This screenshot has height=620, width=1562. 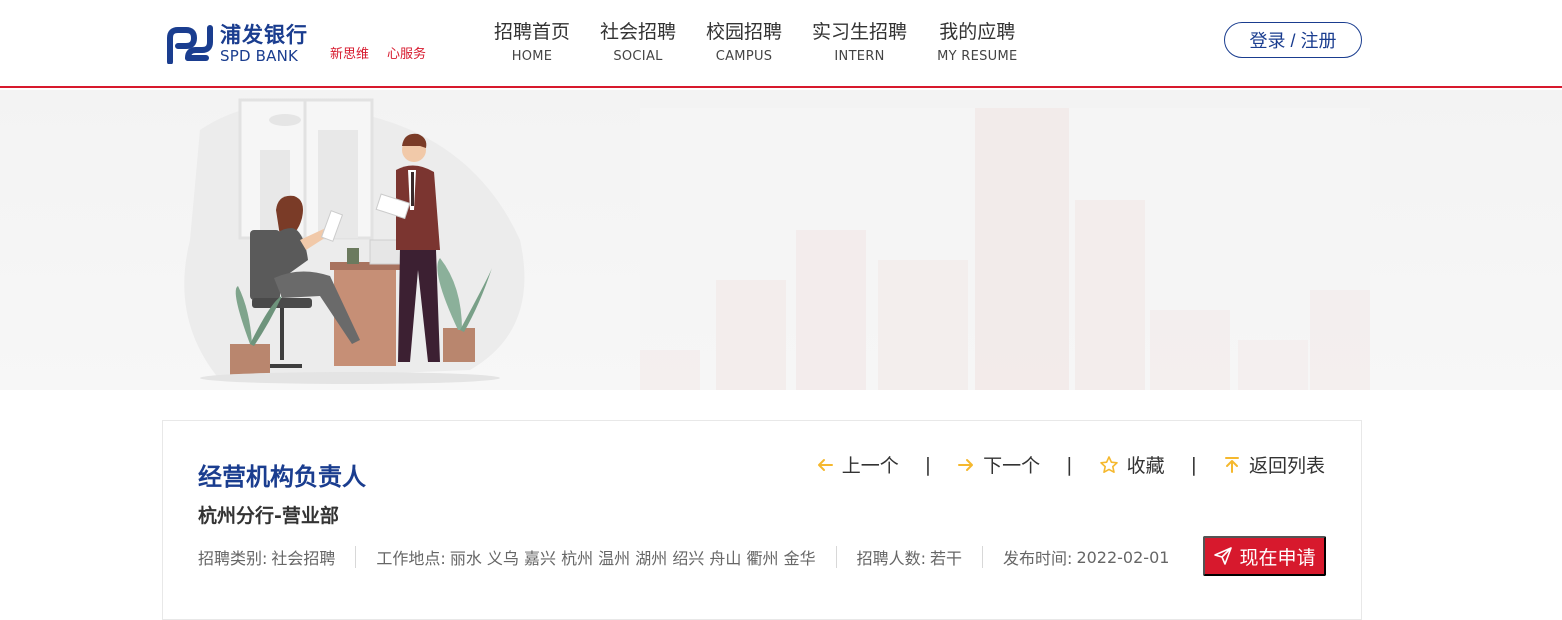 What do you see at coordinates (264, 35) in the screenshot?
I see `logo-cn: 浦发银行` at bounding box center [264, 35].